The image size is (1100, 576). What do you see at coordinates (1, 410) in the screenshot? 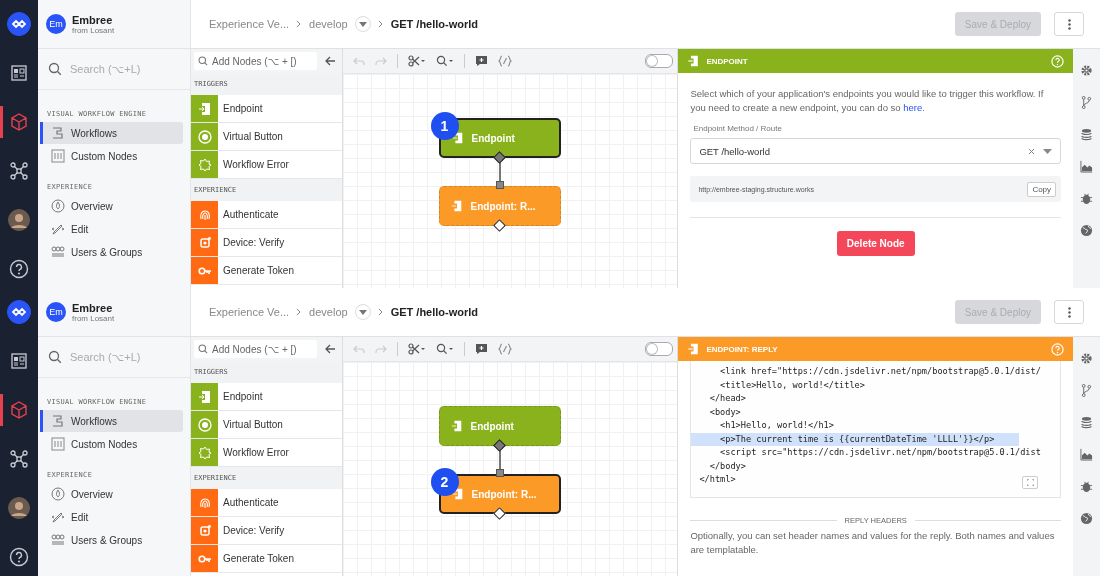
I see `active-indicator` at bounding box center [1, 410].